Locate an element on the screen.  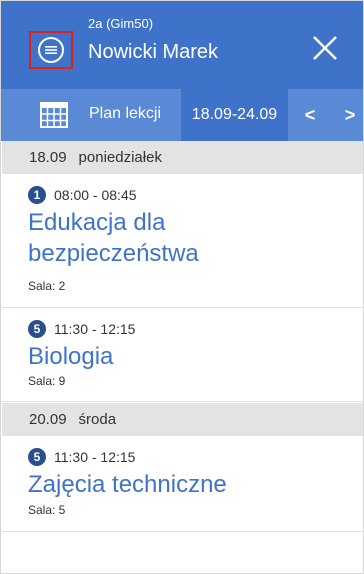
date-range-button: 18.09-24.09 is located at coordinates (234, 115).